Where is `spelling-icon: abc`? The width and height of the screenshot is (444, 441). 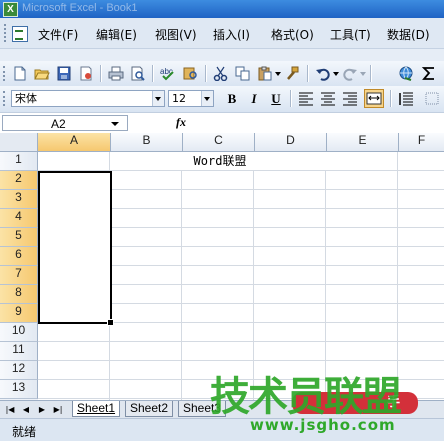 spelling-icon: abc is located at coordinates (168, 73).